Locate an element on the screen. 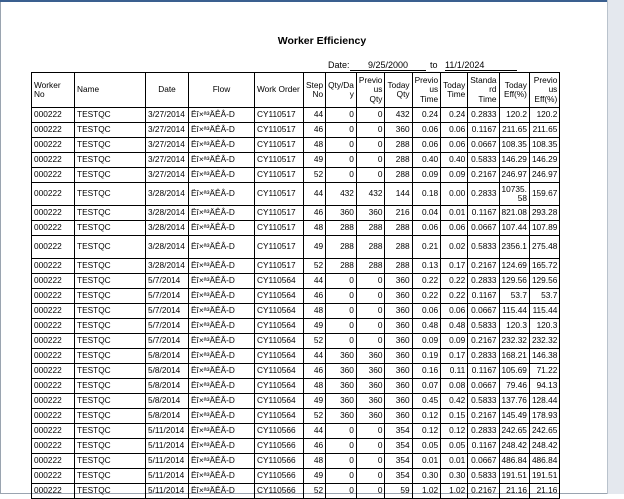 Image resolution: width=624 pixels, height=499 pixels. table-cell: 0.30 is located at coordinates (454, 476).